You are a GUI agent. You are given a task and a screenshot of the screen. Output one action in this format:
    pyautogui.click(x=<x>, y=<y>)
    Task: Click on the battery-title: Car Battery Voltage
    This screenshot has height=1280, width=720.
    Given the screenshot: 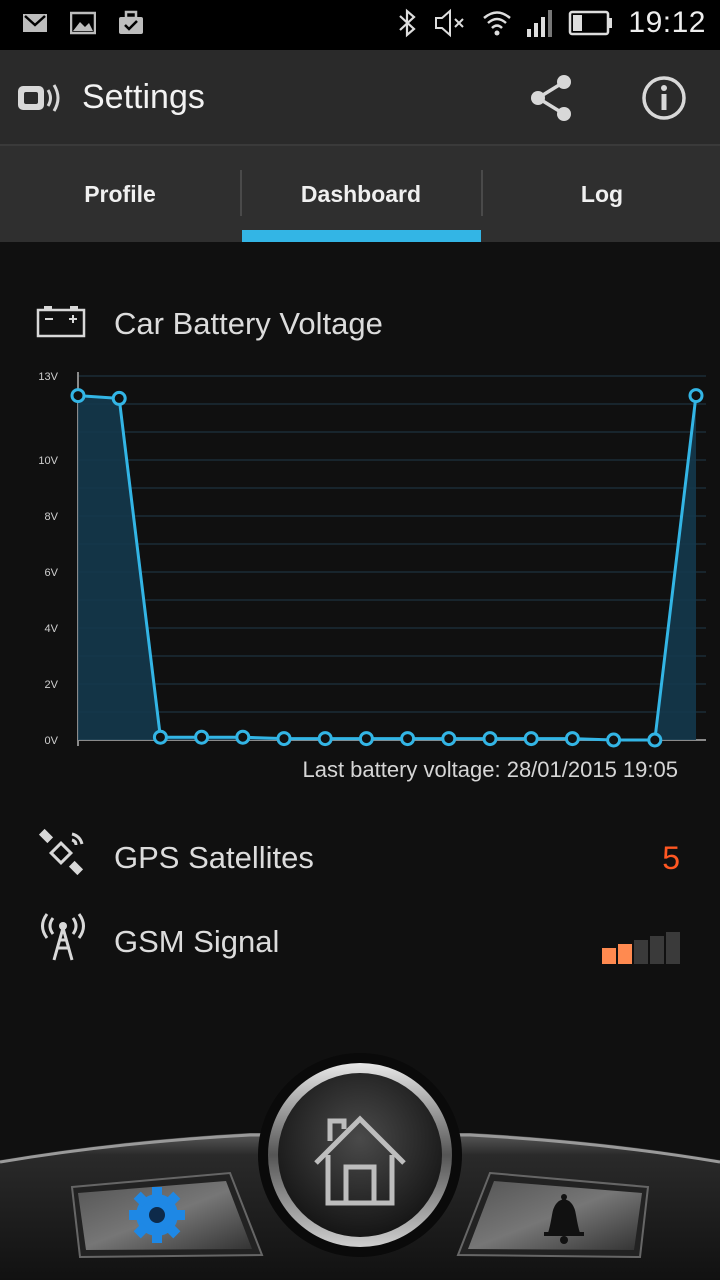 What is the action you would take?
    pyautogui.click(x=248, y=323)
    